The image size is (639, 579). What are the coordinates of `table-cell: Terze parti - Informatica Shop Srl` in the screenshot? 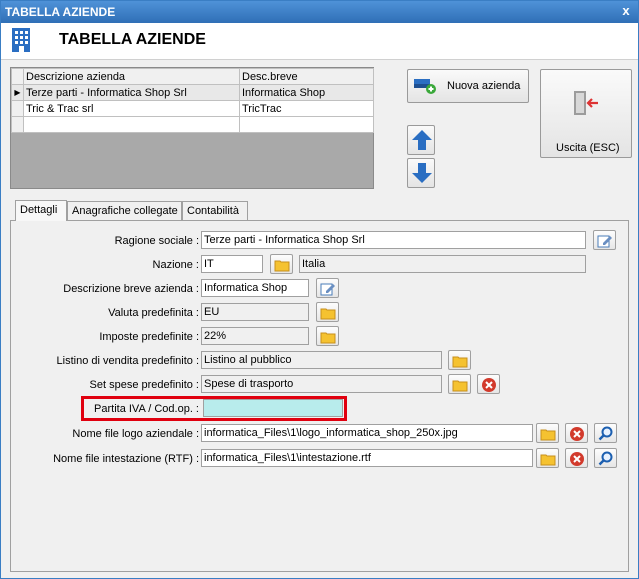 It's located at (131, 92).